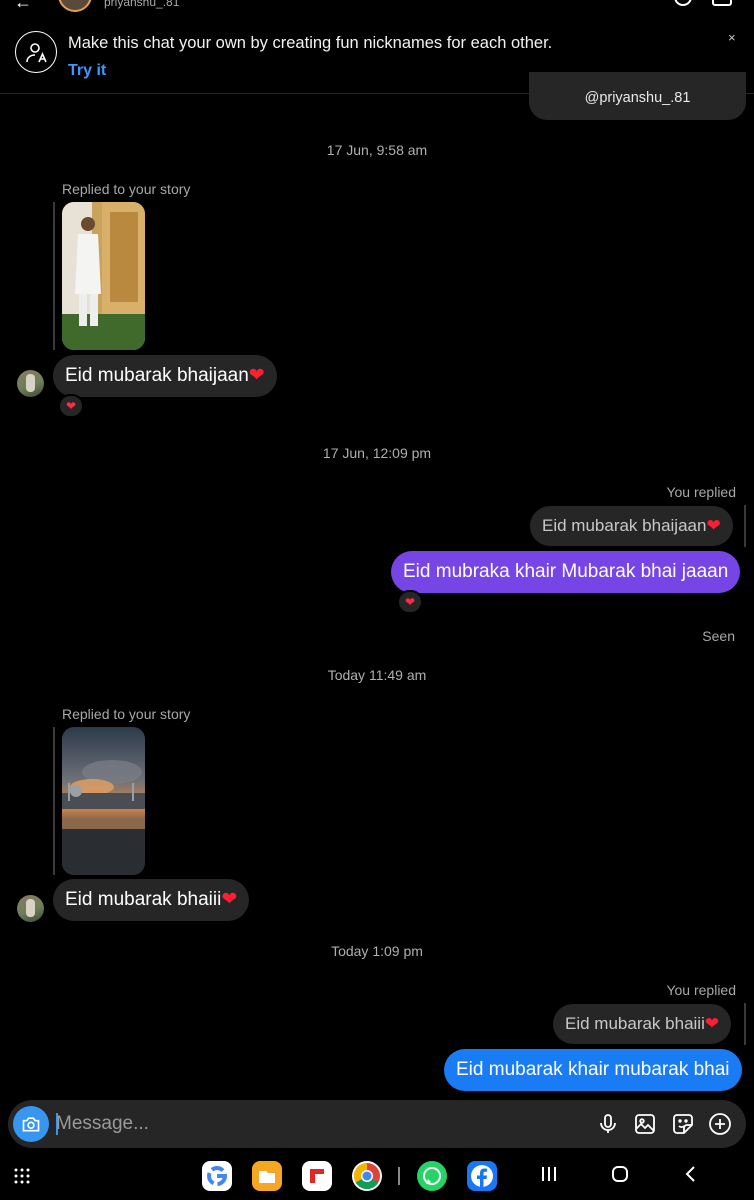 This screenshot has height=1200, width=754. I want to click on message-input, so click(316, 1124).